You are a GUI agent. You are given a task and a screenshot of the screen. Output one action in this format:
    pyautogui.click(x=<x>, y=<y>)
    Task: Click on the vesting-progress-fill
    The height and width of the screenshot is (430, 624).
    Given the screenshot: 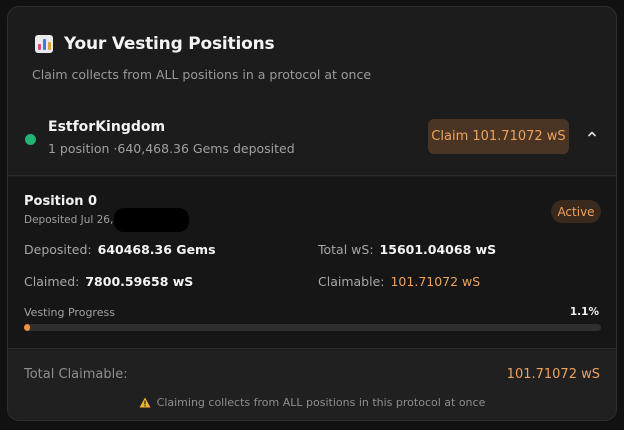 What is the action you would take?
    pyautogui.click(x=27, y=327)
    